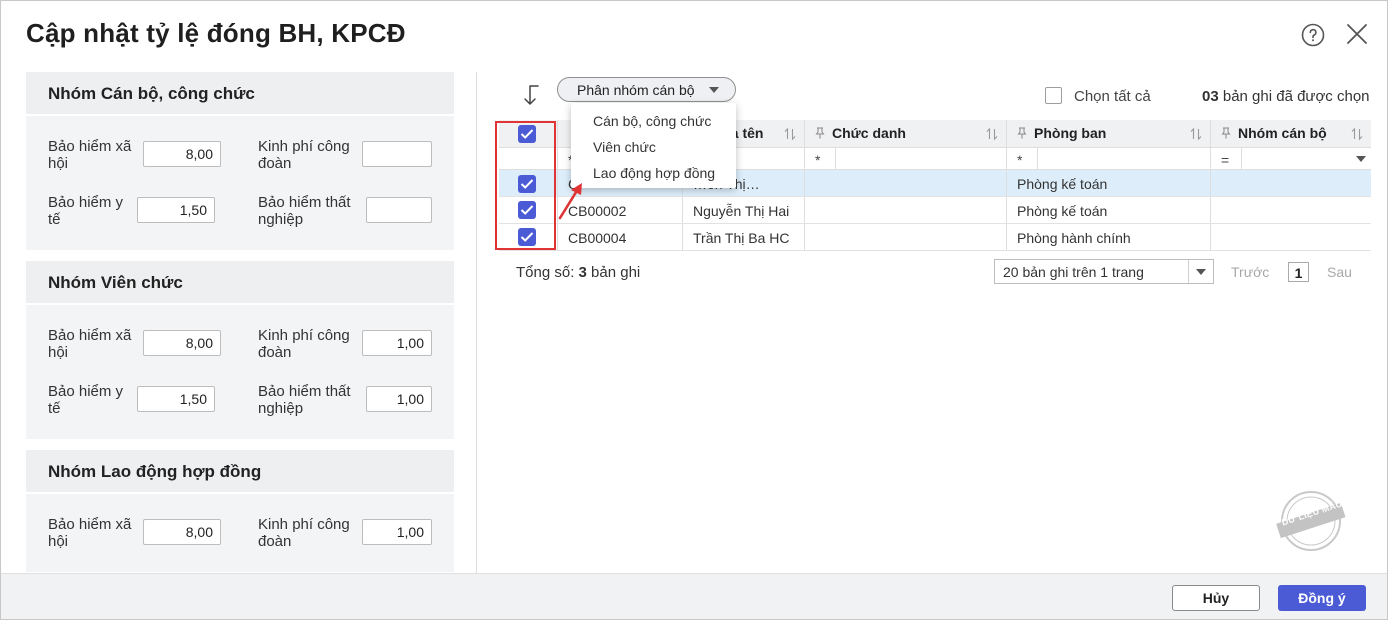  What do you see at coordinates (652, 121) in the screenshot?
I see `menu-item-civil-servants: Cán bộ, công chức` at bounding box center [652, 121].